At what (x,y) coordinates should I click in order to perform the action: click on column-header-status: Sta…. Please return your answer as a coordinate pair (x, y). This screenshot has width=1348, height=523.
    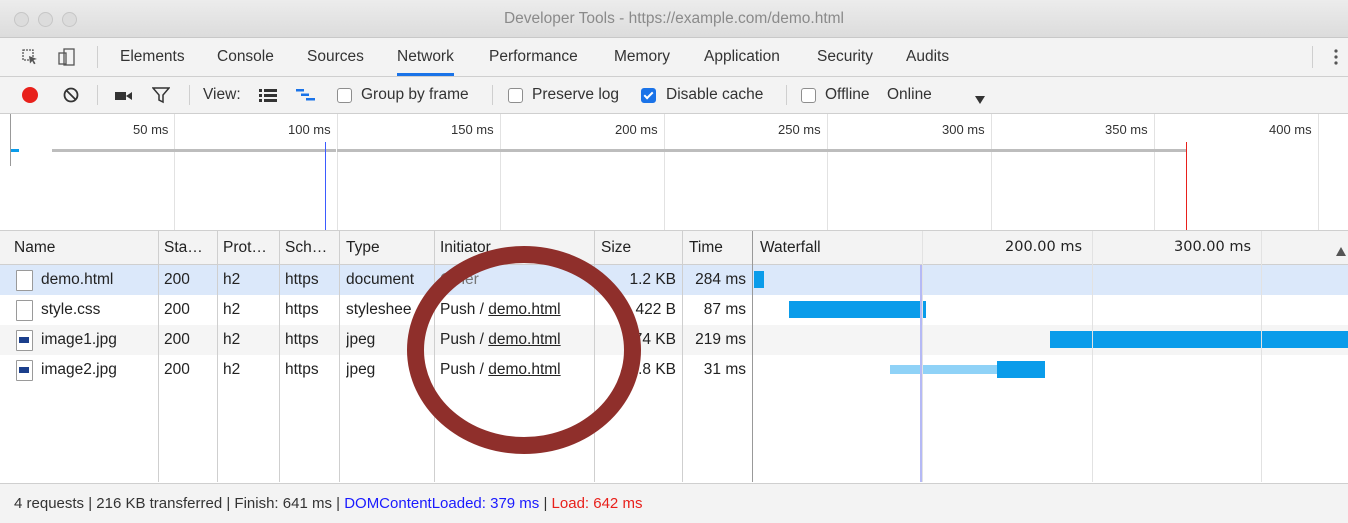
    Looking at the image, I should click on (187, 247).